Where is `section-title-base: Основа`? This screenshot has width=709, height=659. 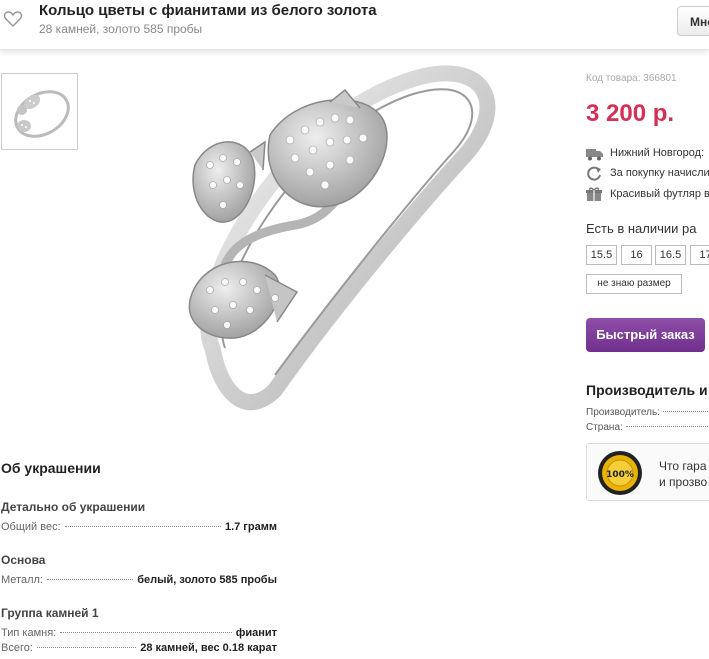
section-title-base: Основа is located at coordinates (23, 560).